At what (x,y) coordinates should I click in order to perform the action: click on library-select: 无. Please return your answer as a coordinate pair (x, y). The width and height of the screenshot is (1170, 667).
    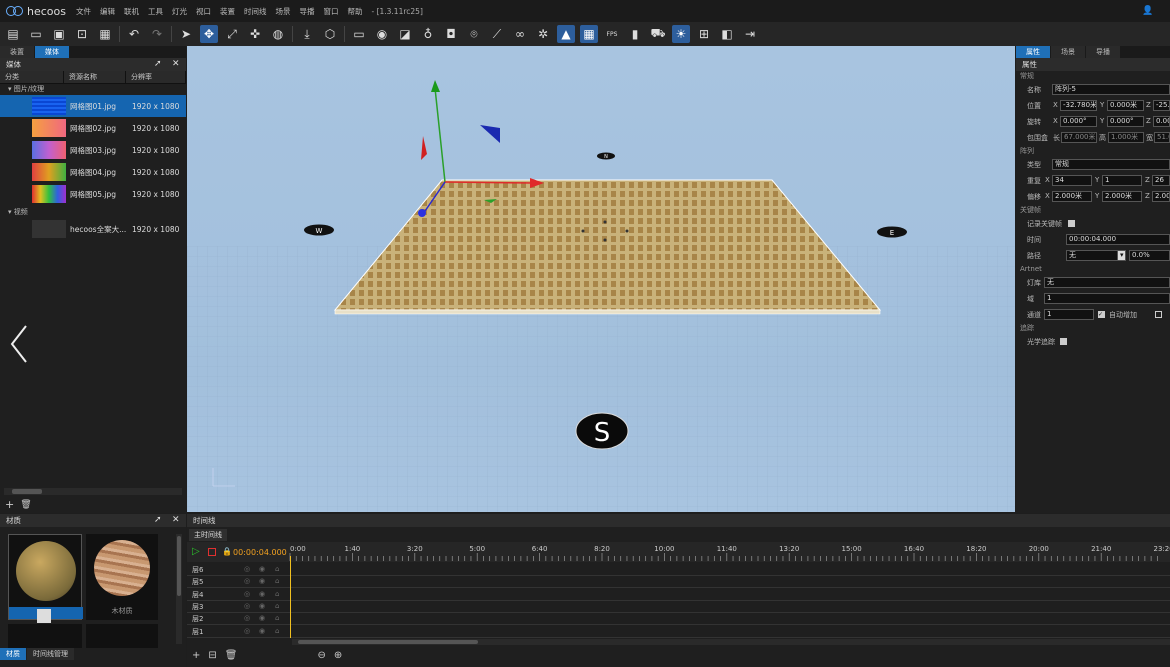
    Looking at the image, I should click on (1107, 282).